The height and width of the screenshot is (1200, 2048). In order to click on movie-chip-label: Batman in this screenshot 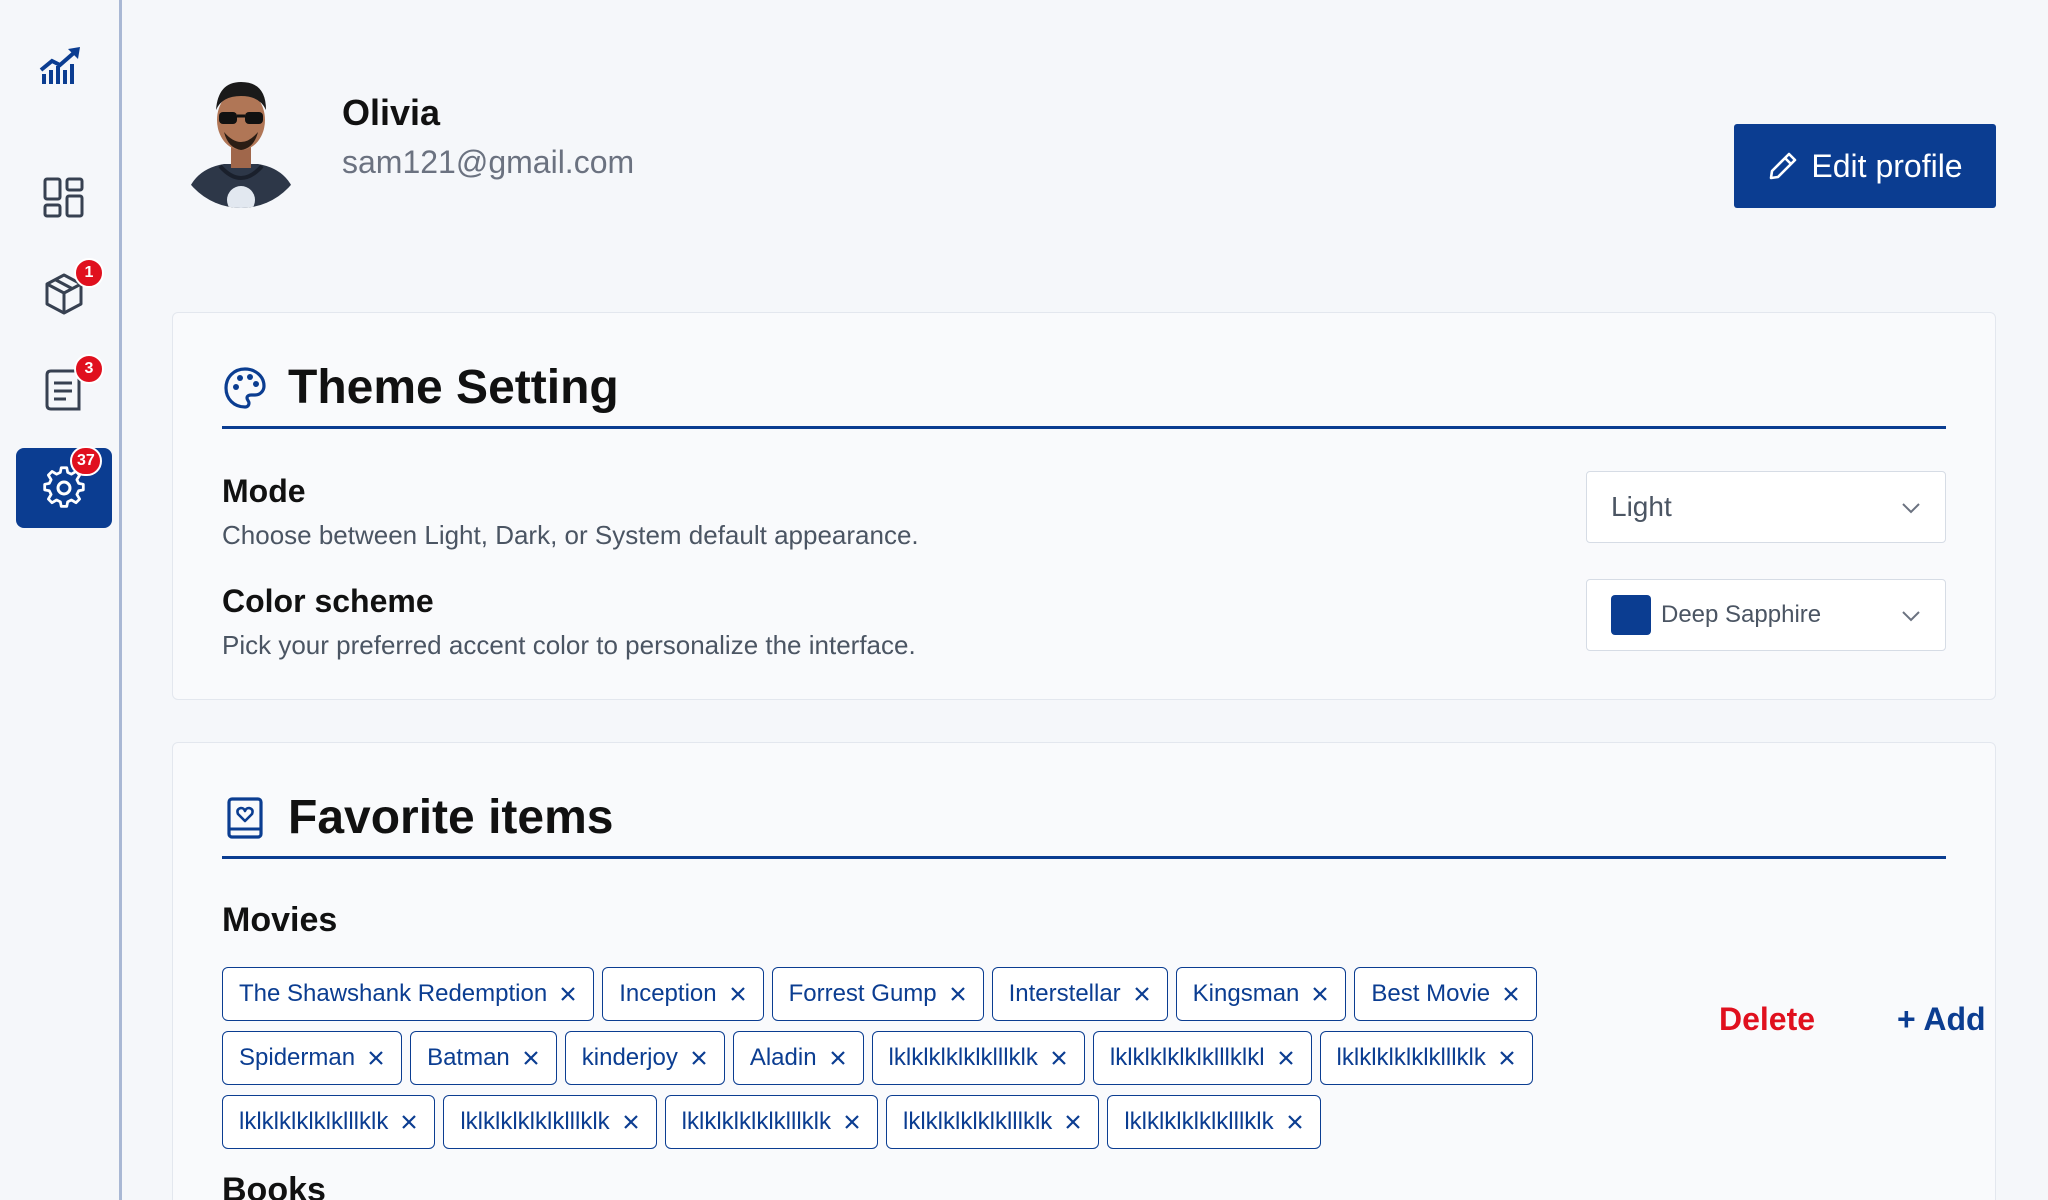, I will do `click(468, 1057)`.